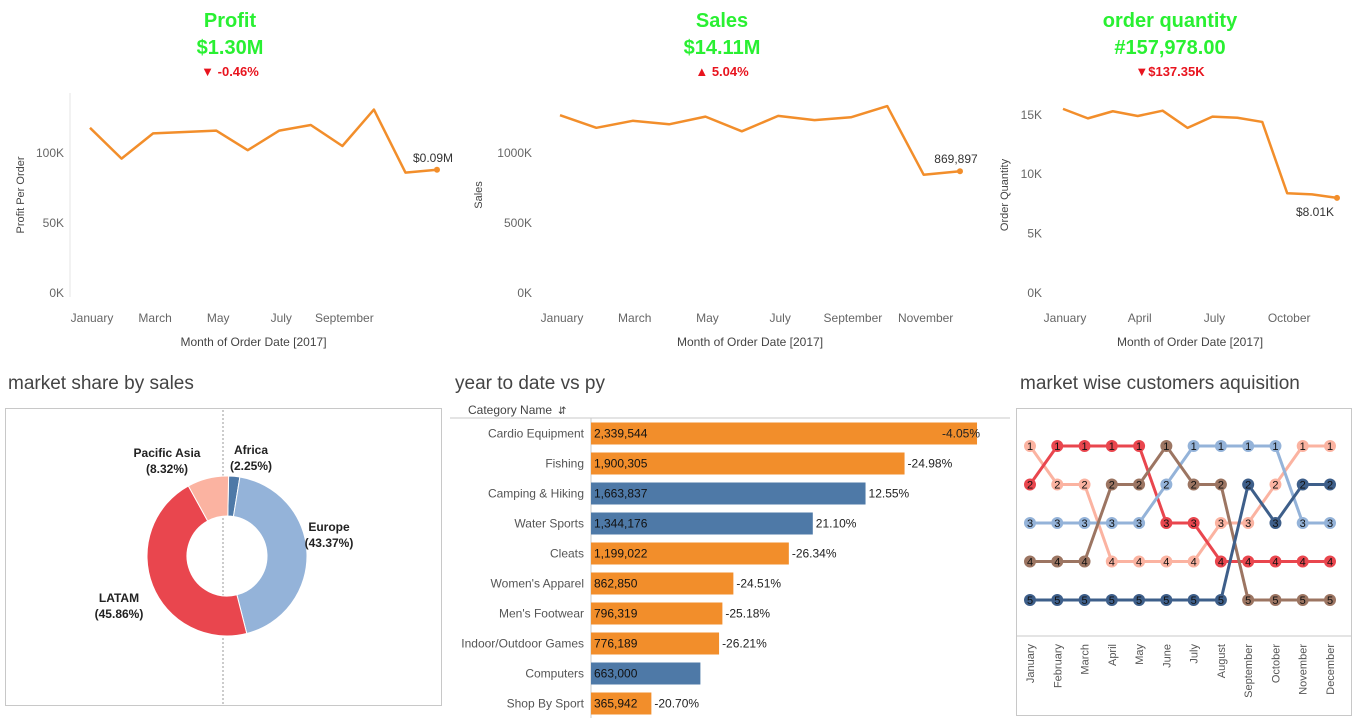  I want to click on ytd-title: year to date vs py, so click(530, 383).